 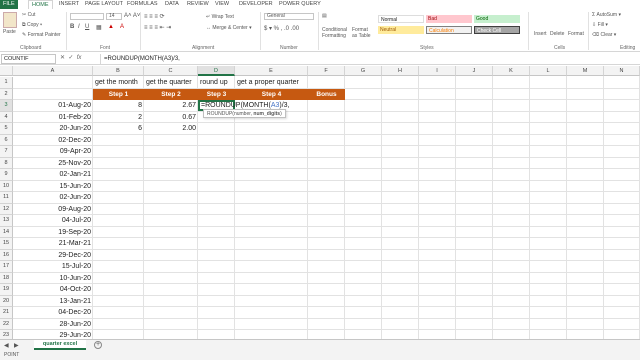 I want to click on cell-a5: 20-Jun-20, so click(x=53, y=129).